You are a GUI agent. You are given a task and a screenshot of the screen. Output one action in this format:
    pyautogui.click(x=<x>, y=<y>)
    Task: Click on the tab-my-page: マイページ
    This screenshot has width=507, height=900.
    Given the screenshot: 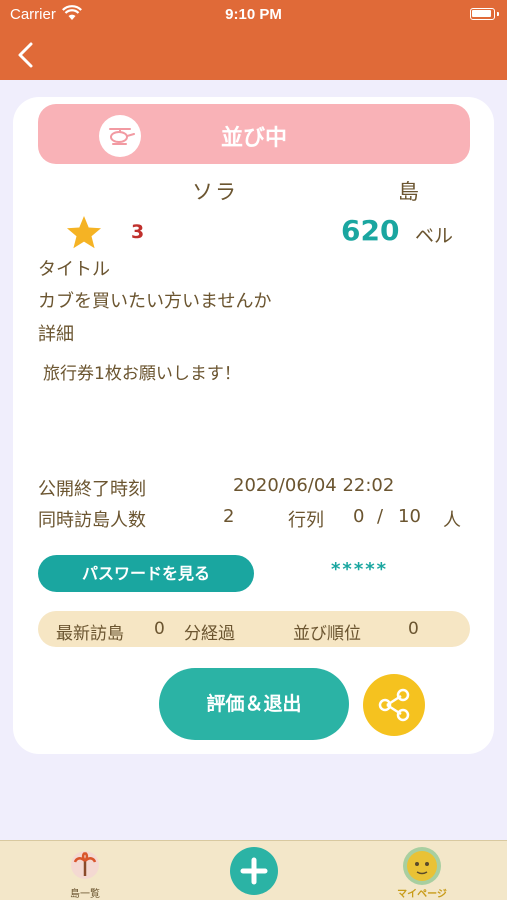 What is the action you would take?
    pyautogui.click(x=422, y=870)
    